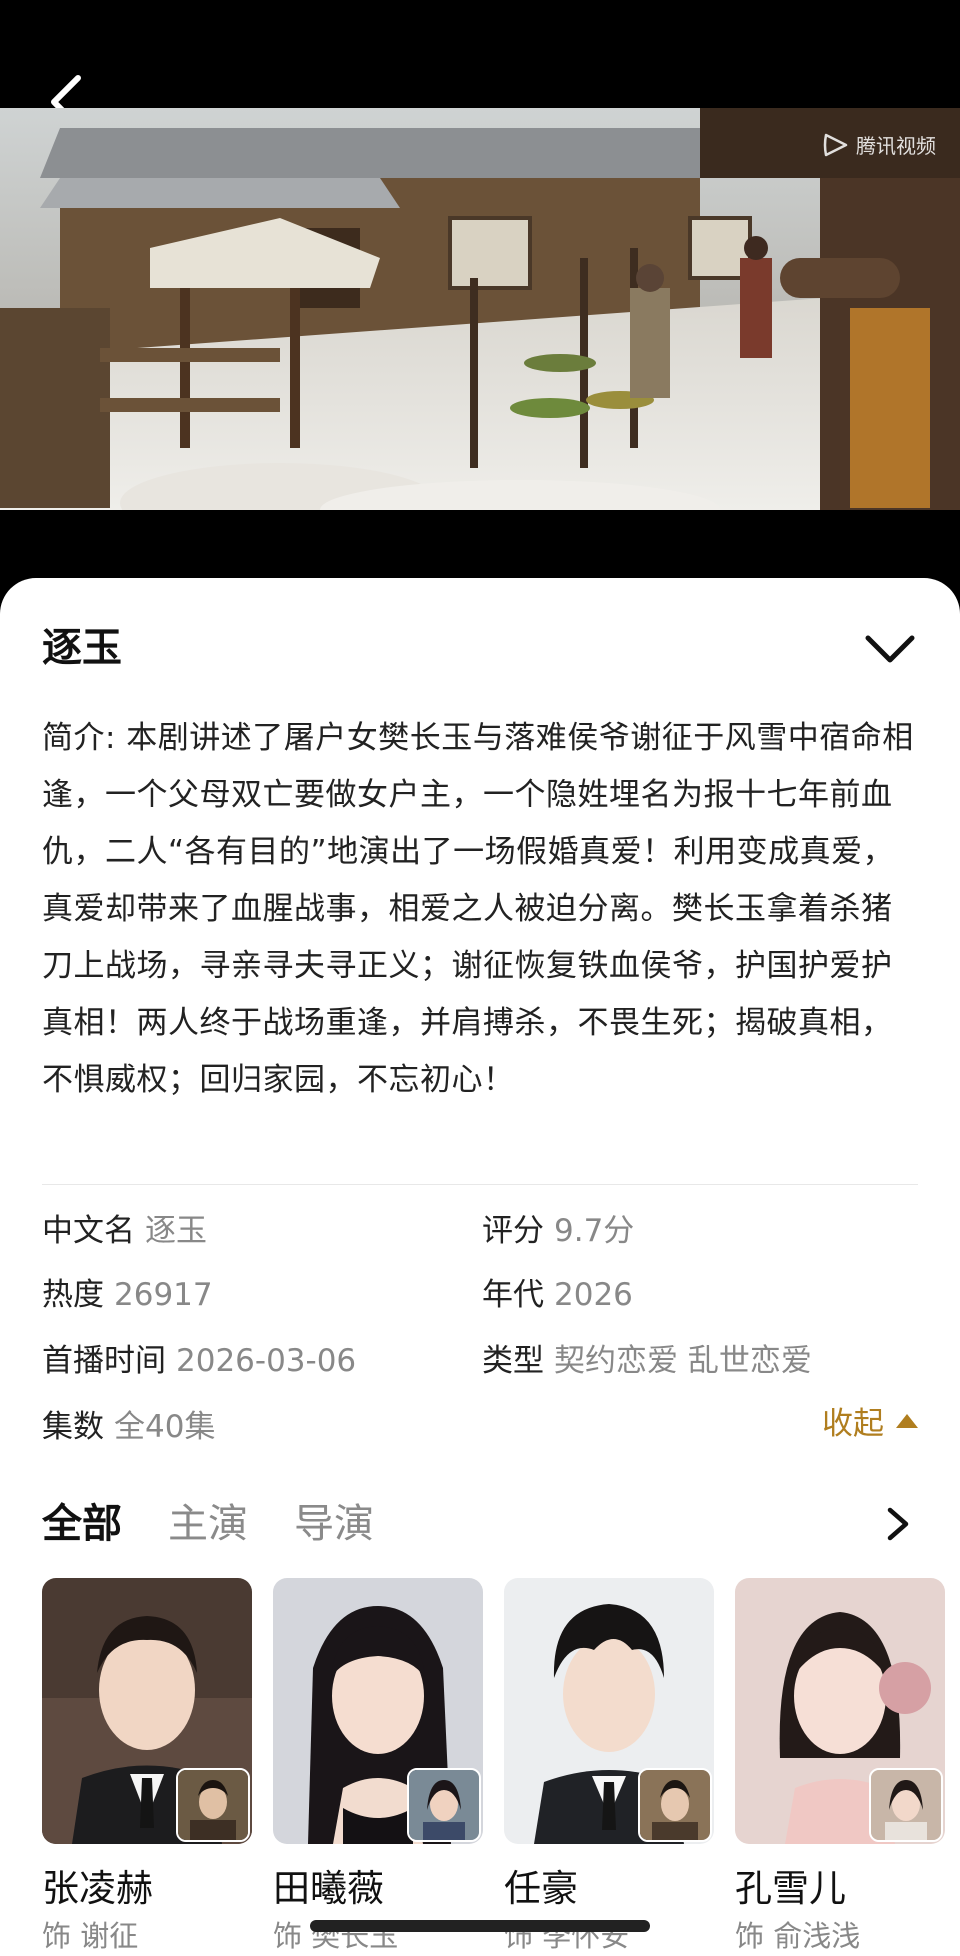  What do you see at coordinates (165, 1427) in the screenshot?
I see `info-value: 全40集` at bounding box center [165, 1427].